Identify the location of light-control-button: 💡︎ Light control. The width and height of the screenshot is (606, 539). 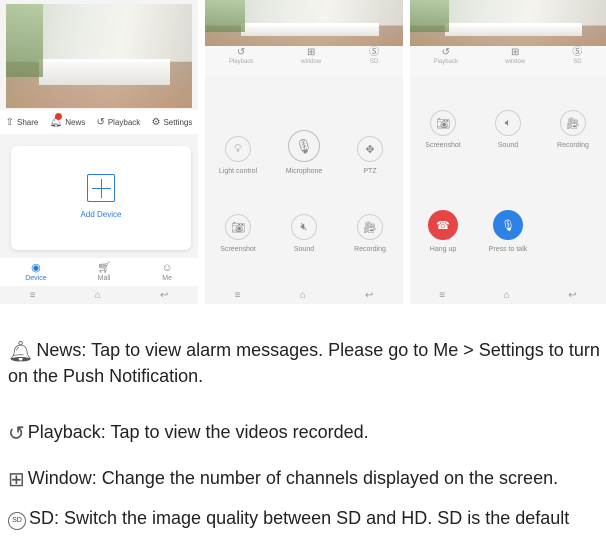
(238, 155).